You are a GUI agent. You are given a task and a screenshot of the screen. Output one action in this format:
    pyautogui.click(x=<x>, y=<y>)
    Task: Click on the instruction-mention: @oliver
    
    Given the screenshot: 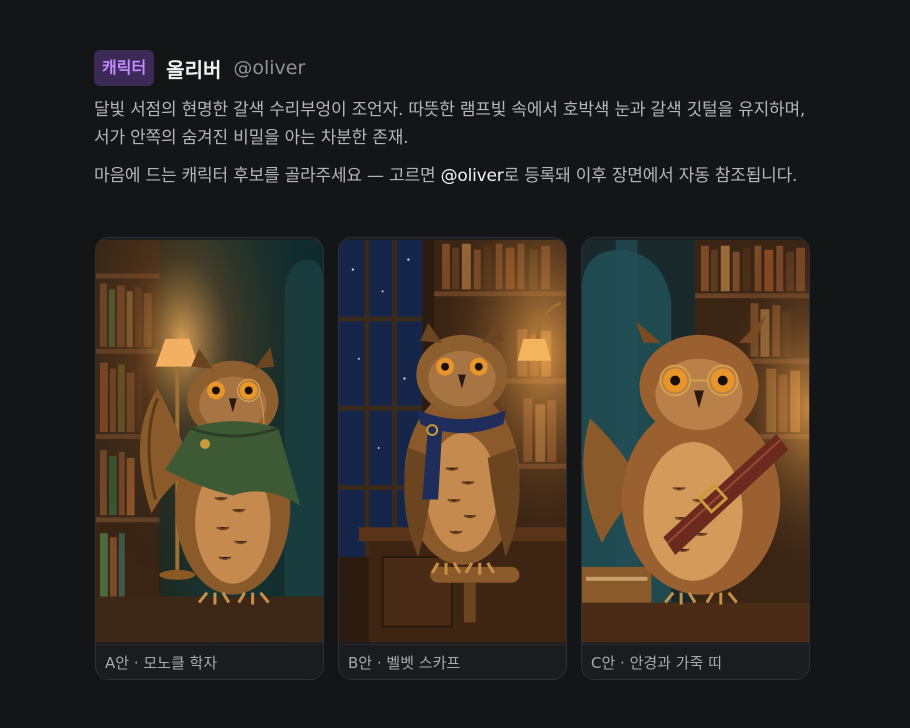 What is the action you would take?
    pyautogui.click(x=472, y=176)
    